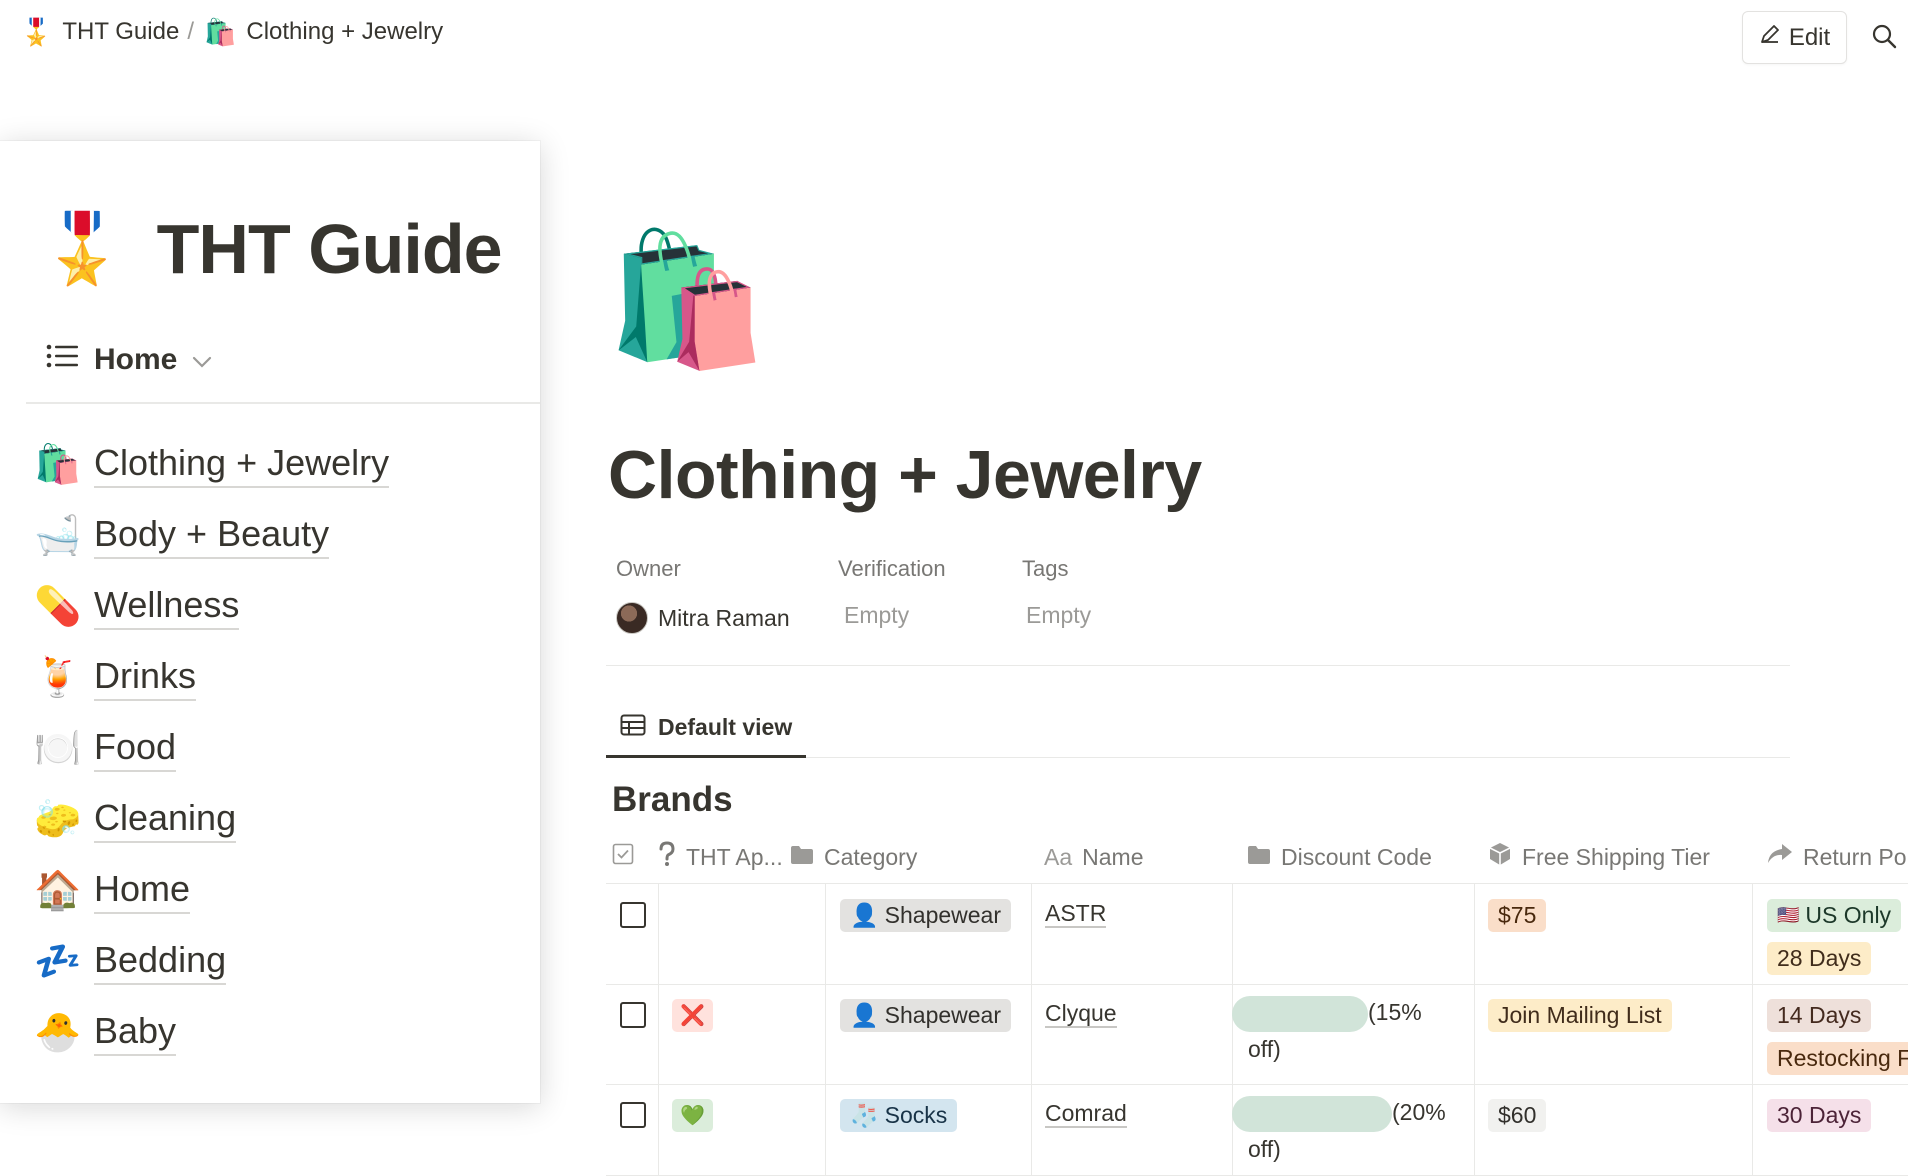 The height and width of the screenshot is (1176, 1908). I want to click on property-tags: Tags Empty, so click(1056, 592).